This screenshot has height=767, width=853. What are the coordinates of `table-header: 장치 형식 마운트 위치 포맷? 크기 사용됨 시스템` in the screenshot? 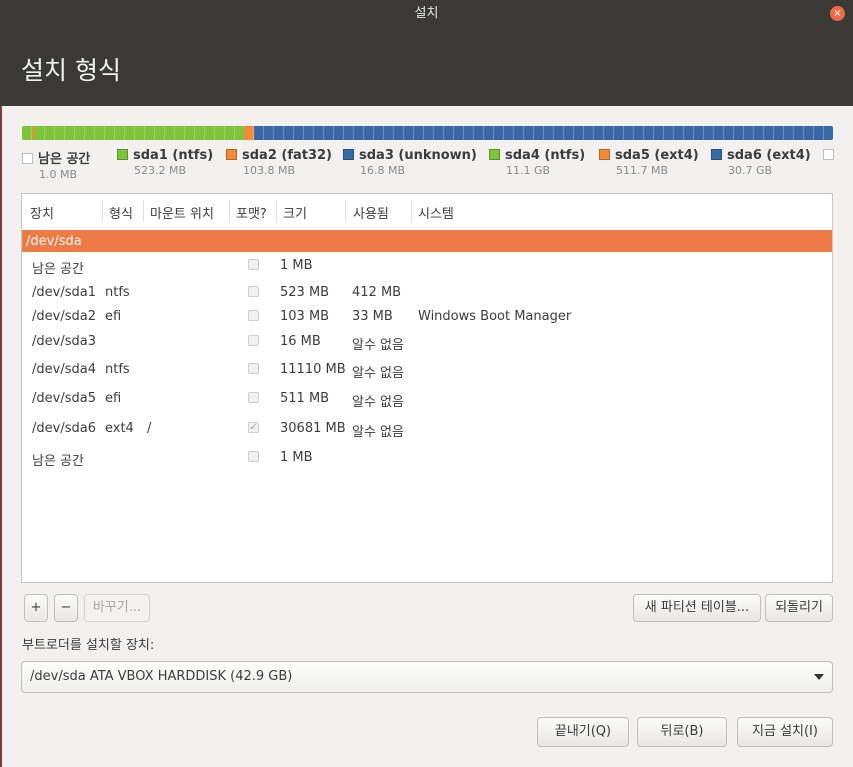 It's located at (427, 212).